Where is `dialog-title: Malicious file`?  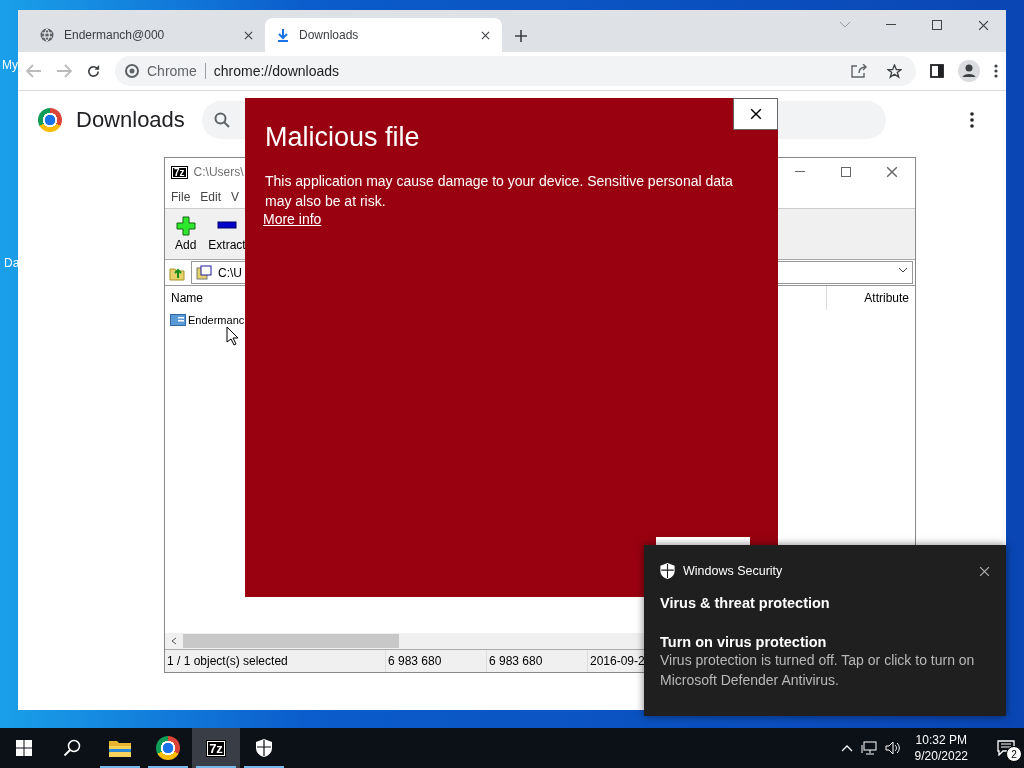 dialog-title: Malicious file is located at coordinates (343, 137).